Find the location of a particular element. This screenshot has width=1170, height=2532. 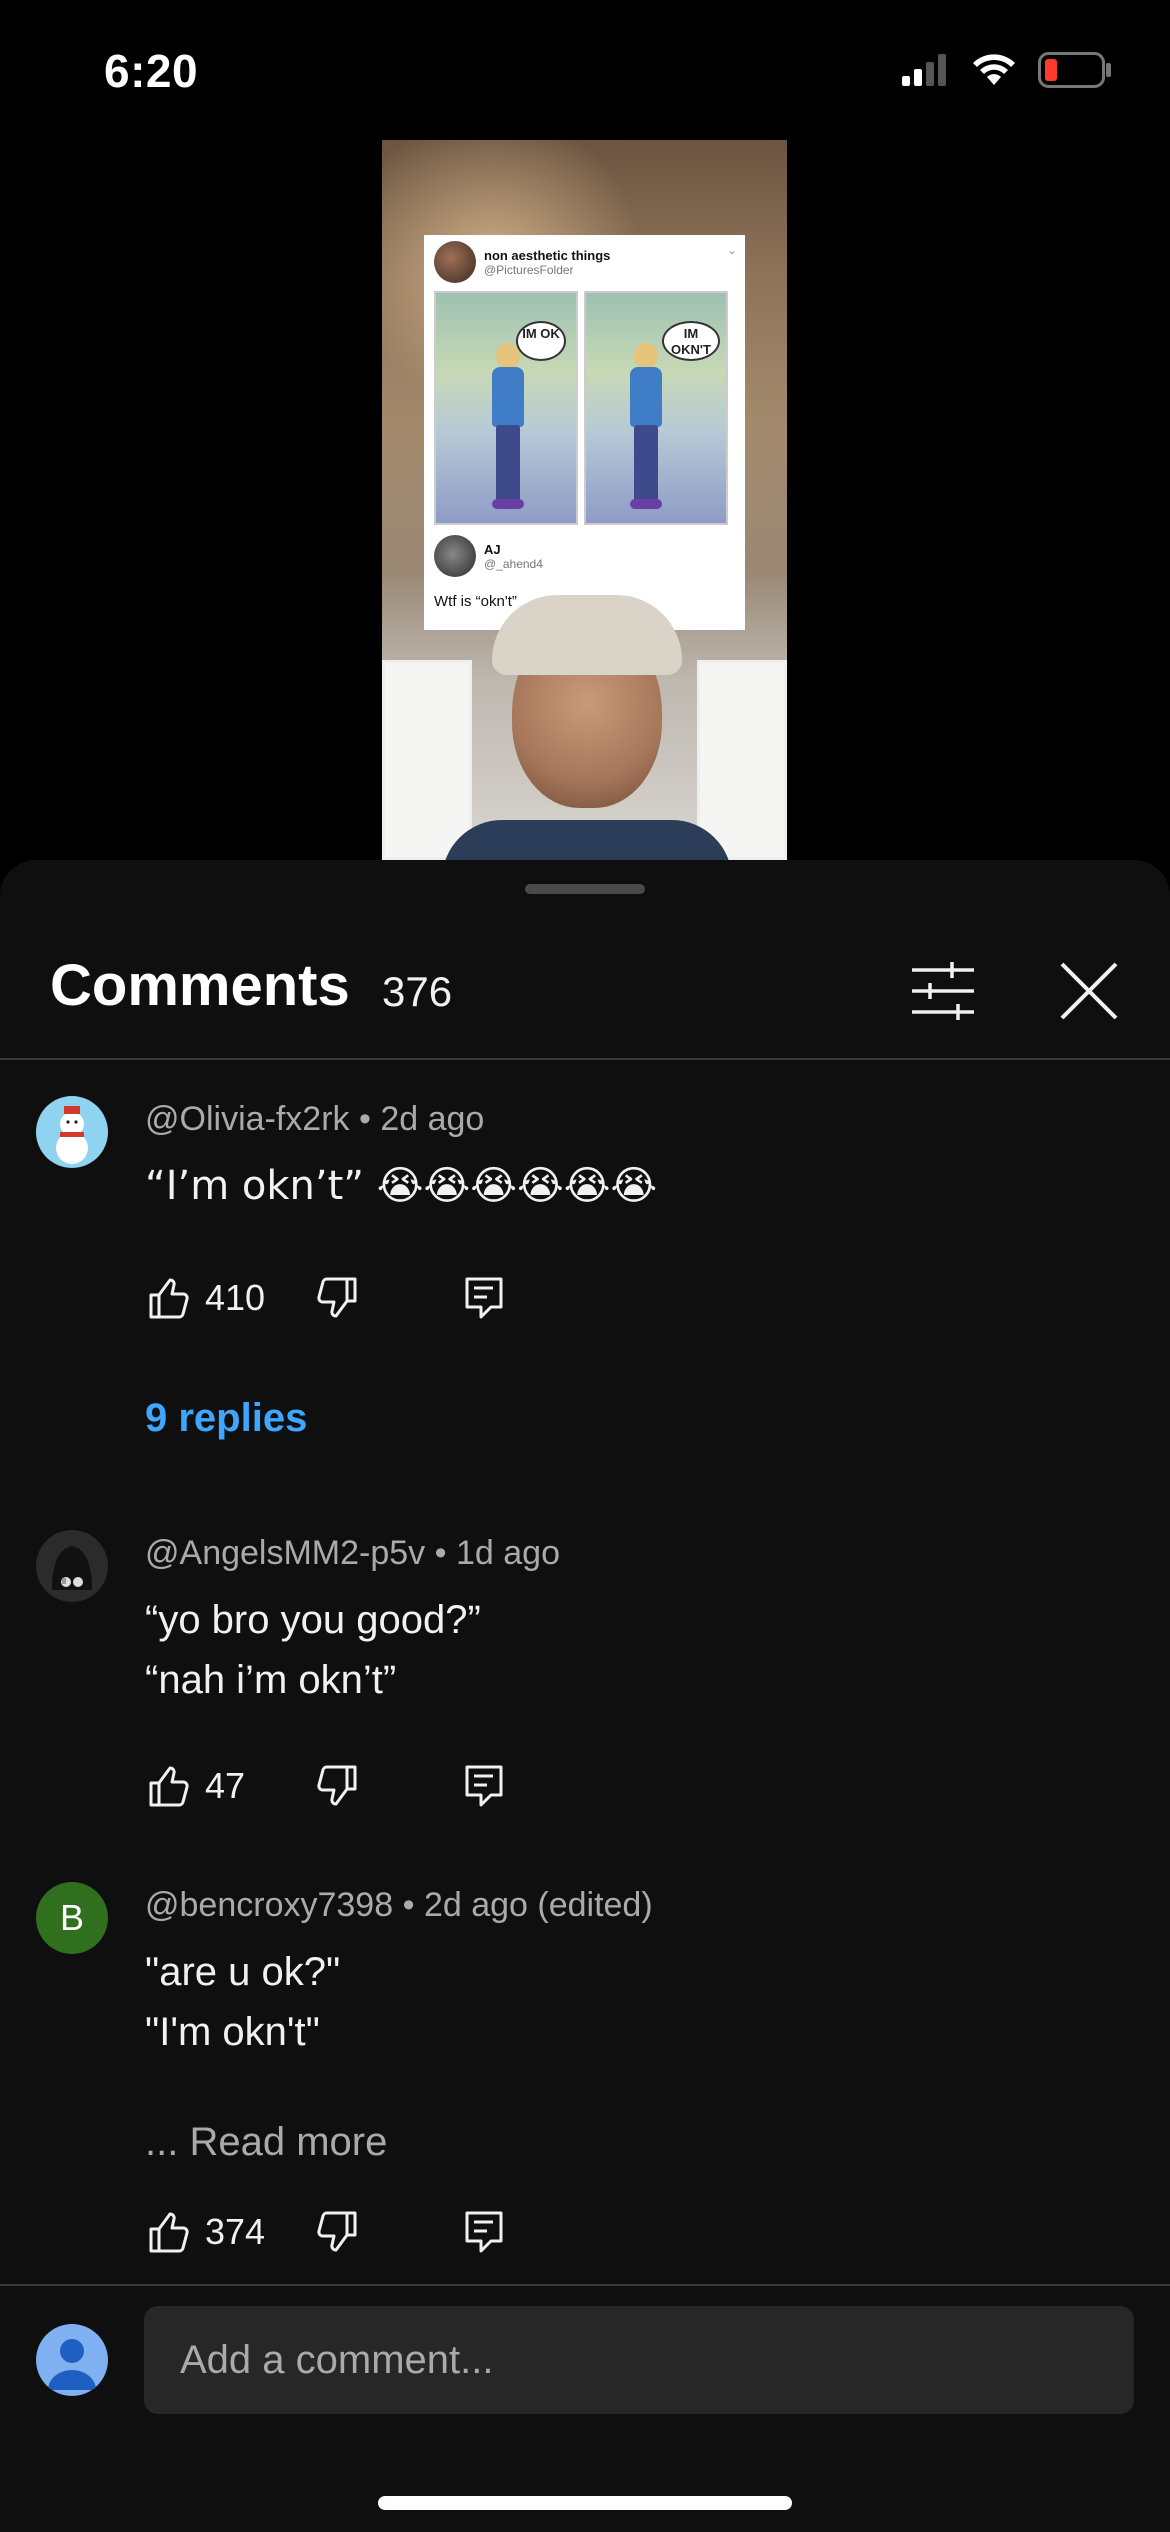

comment-text-line: “I’m okn’t” 😭😭😭😭😭😭 is located at coordinates (401, 1186).